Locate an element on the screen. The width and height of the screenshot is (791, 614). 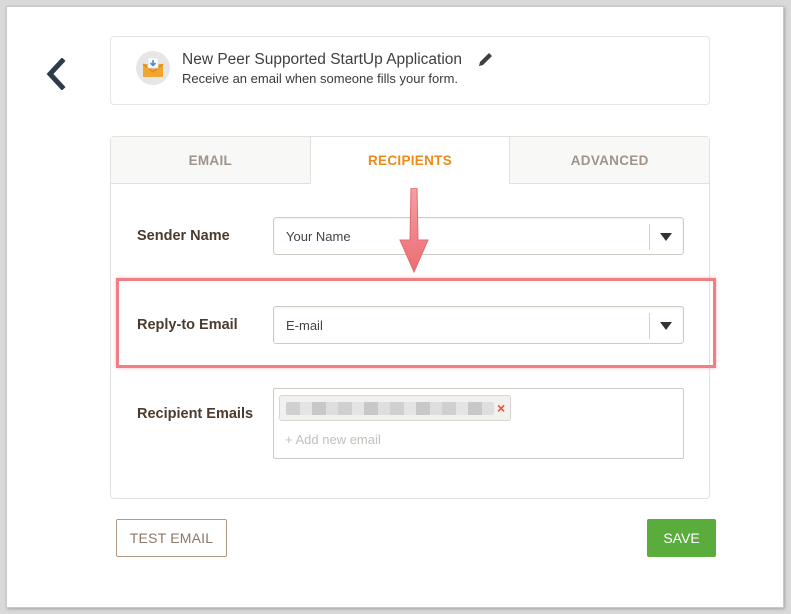
caret-down-icon is located at coordinates (666, 237).